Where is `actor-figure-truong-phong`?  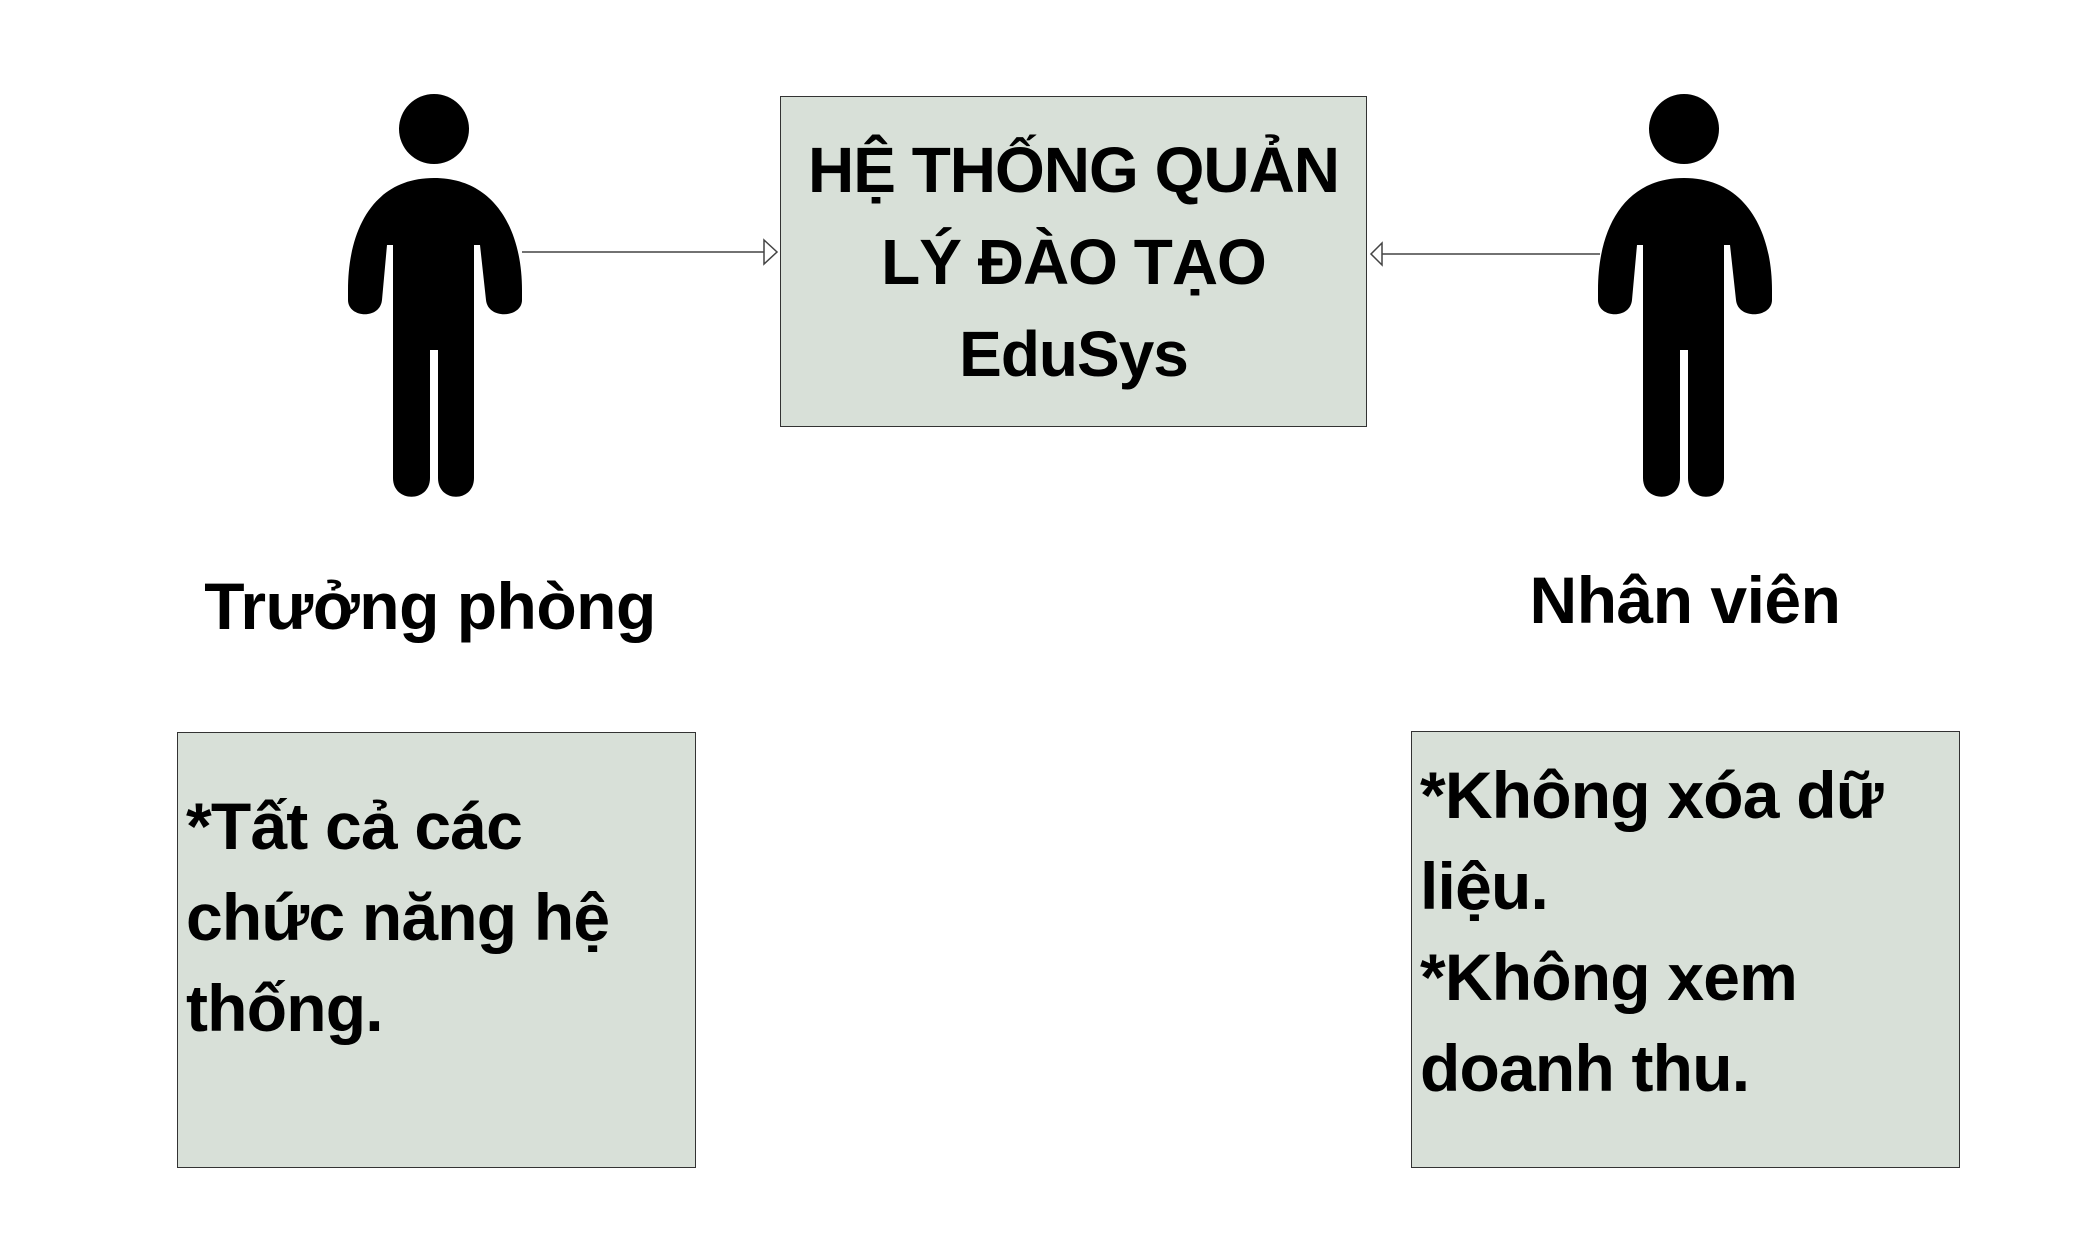 actor-figure-truong-phong is located at coordinates (435, 295).